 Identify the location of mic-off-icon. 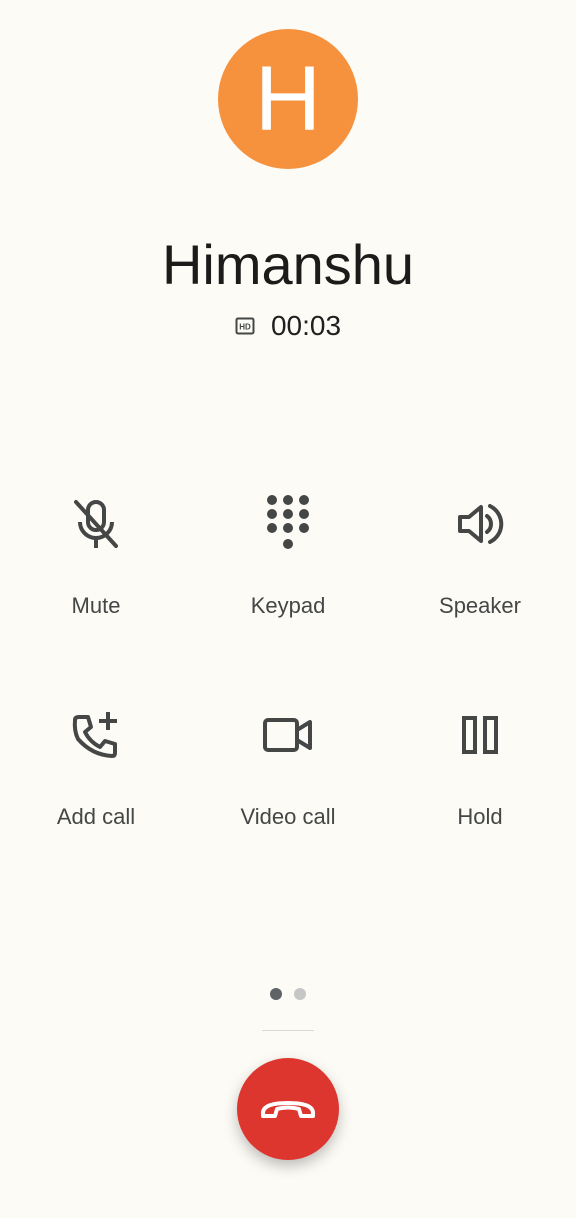
(96, 524).